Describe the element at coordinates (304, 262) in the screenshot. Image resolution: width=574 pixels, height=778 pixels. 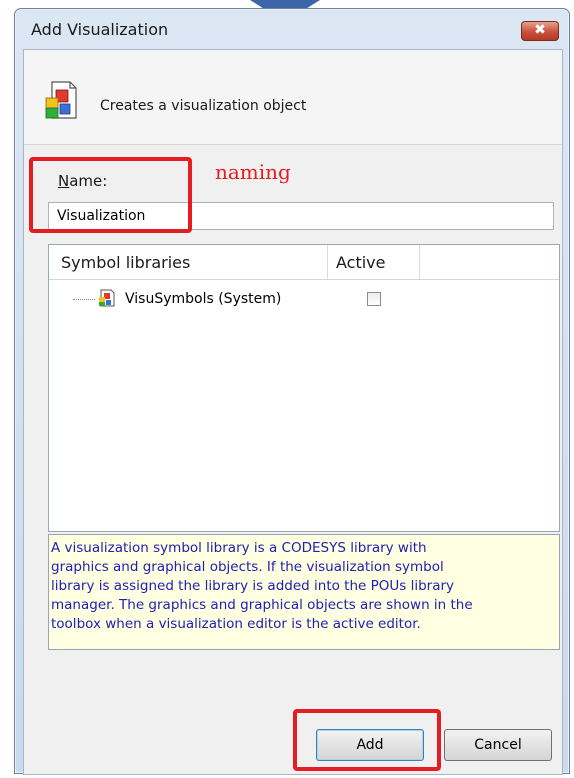
I see `list-header: Symbol libraries Active` at that location.